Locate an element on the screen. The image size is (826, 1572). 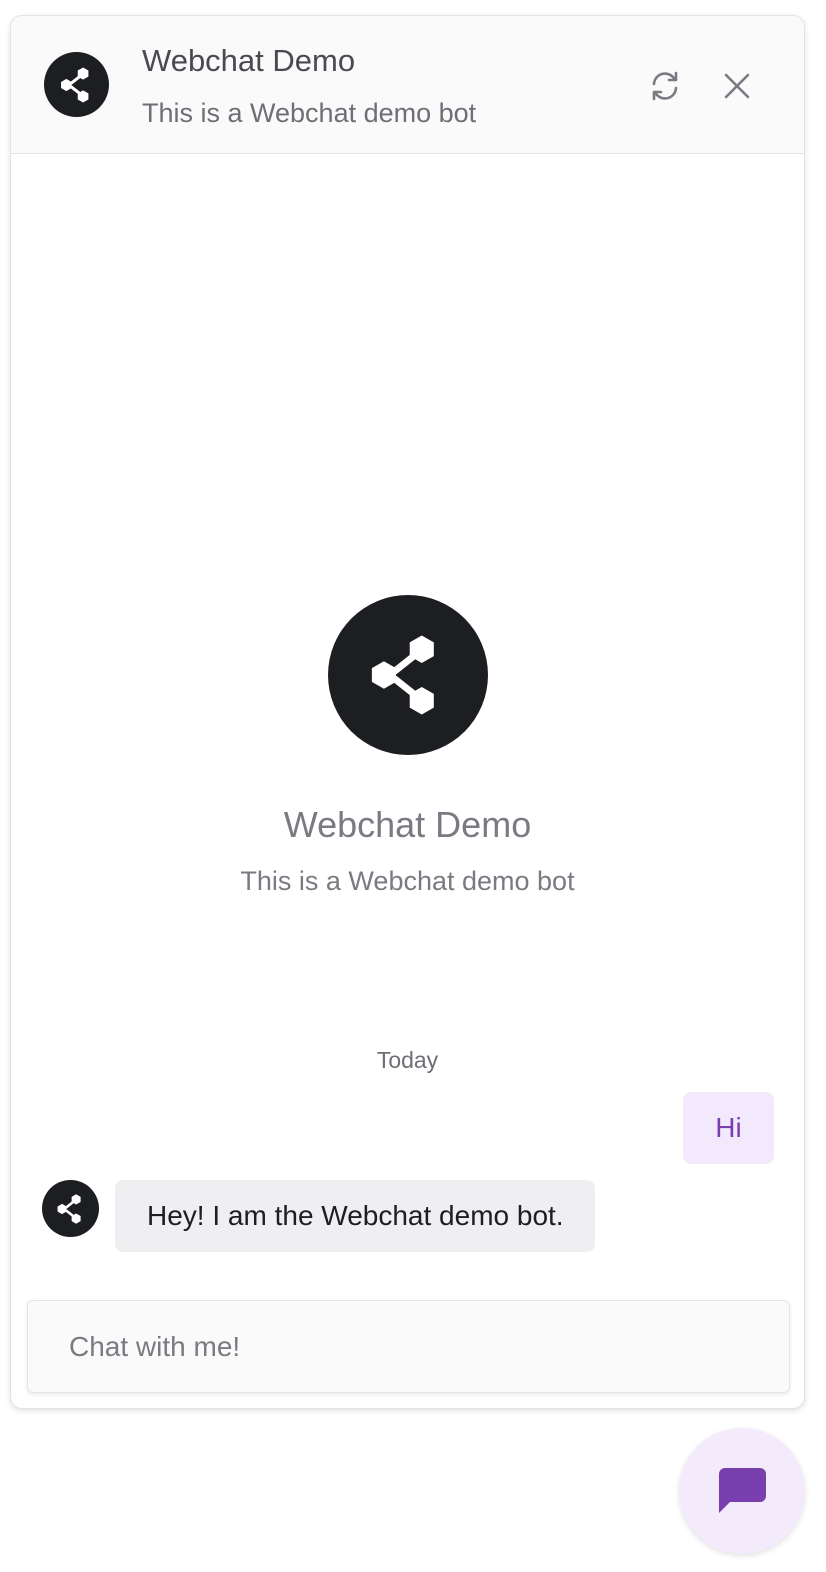
chat-input-container is located at coordinates (408, 1346).